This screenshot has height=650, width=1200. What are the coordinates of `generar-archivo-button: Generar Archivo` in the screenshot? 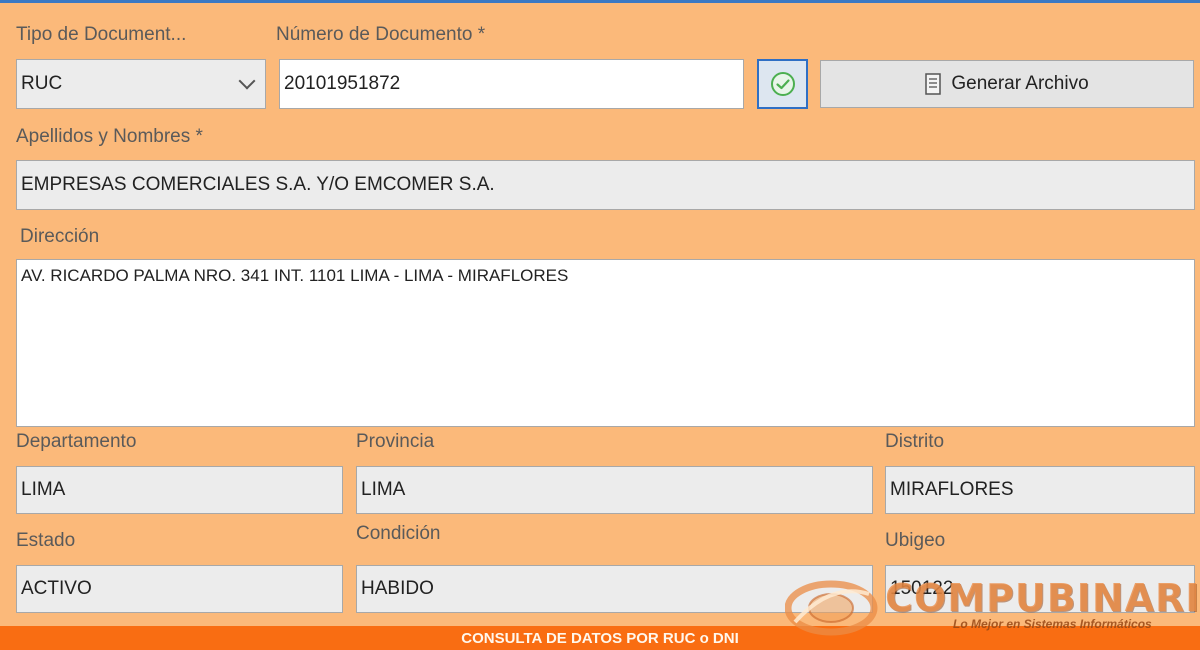 It's located at (1007, 84).